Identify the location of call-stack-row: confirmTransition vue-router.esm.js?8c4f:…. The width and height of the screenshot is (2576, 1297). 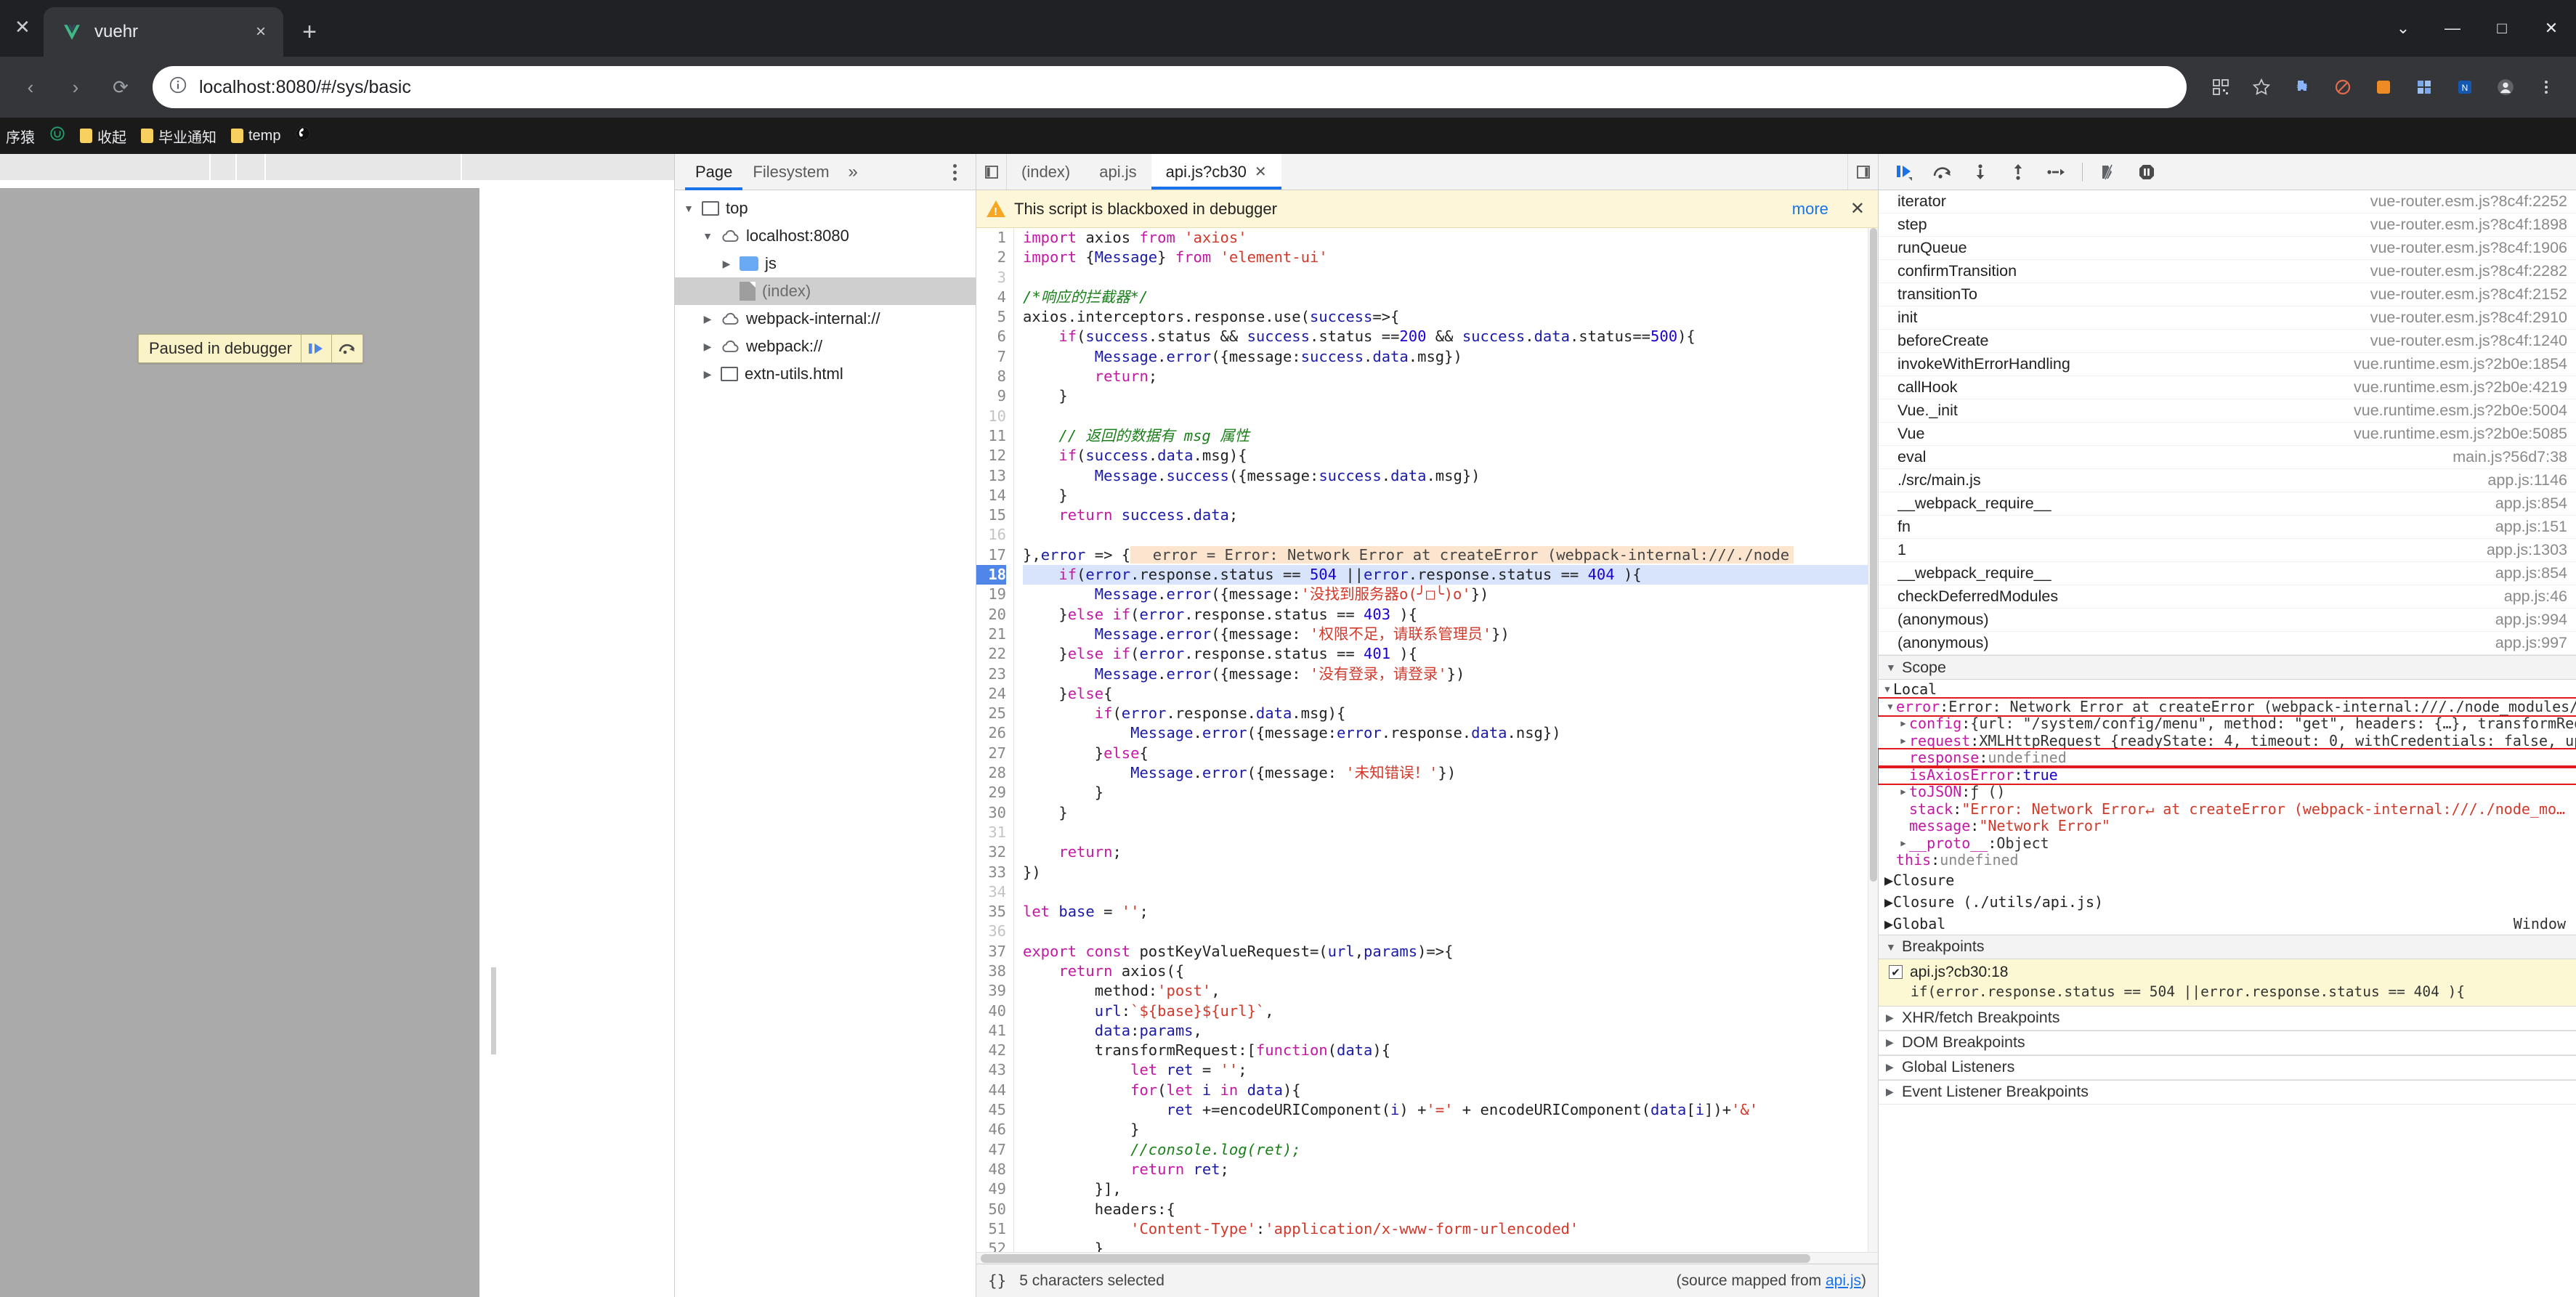
(2227, 271).